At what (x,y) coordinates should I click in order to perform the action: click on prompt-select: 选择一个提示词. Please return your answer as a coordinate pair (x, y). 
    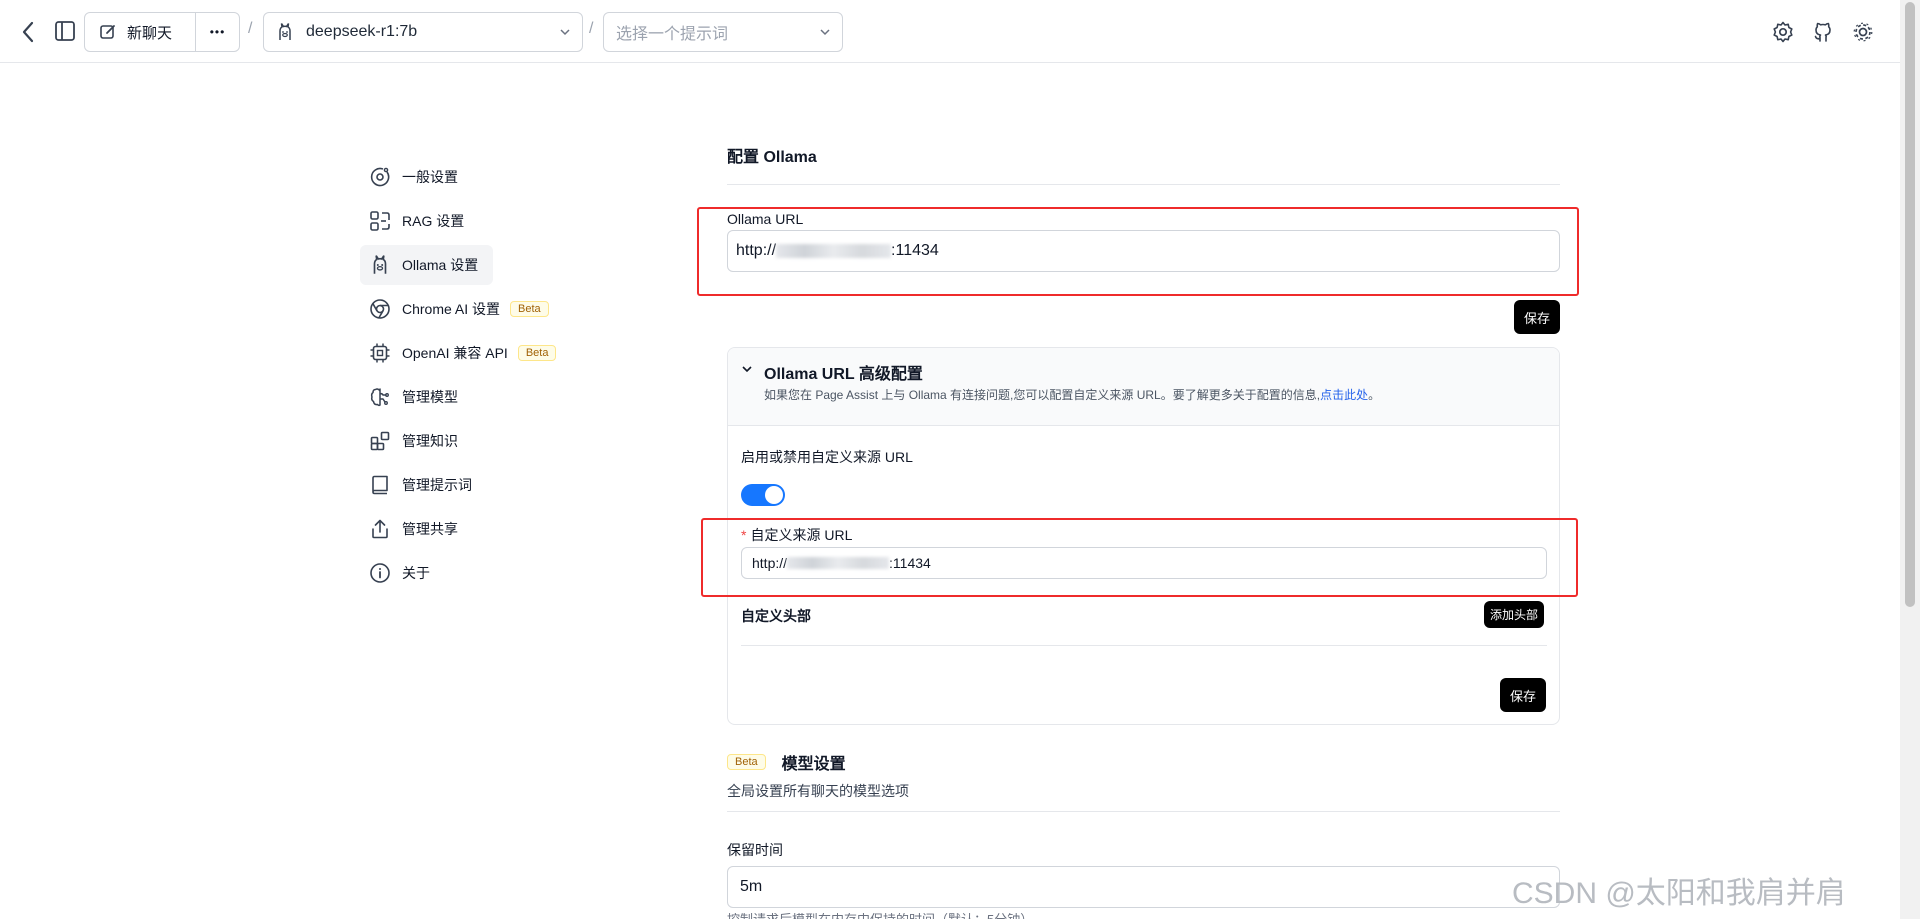
    Looking at the image, I should click on (723, 32).